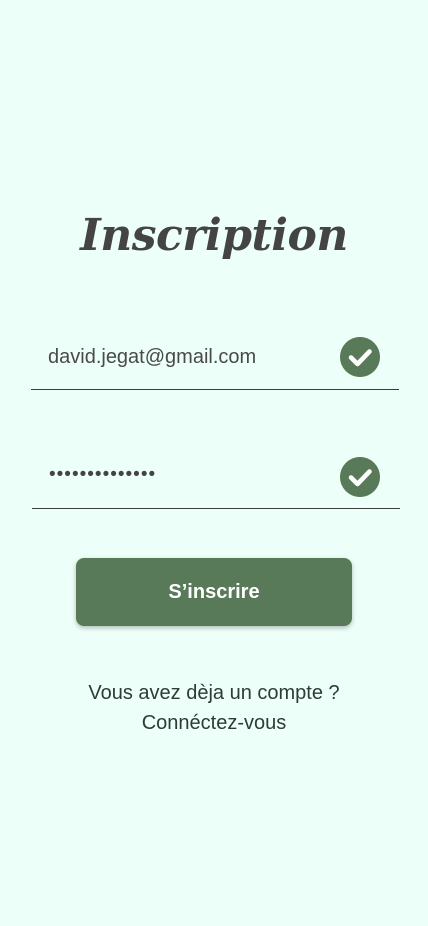 Image resolution: width=428 pixels, height=926 pixels. Describe the element at coordinates (214, 592) in the screenshot. I see `signup-button: S’inscrire` at that location.